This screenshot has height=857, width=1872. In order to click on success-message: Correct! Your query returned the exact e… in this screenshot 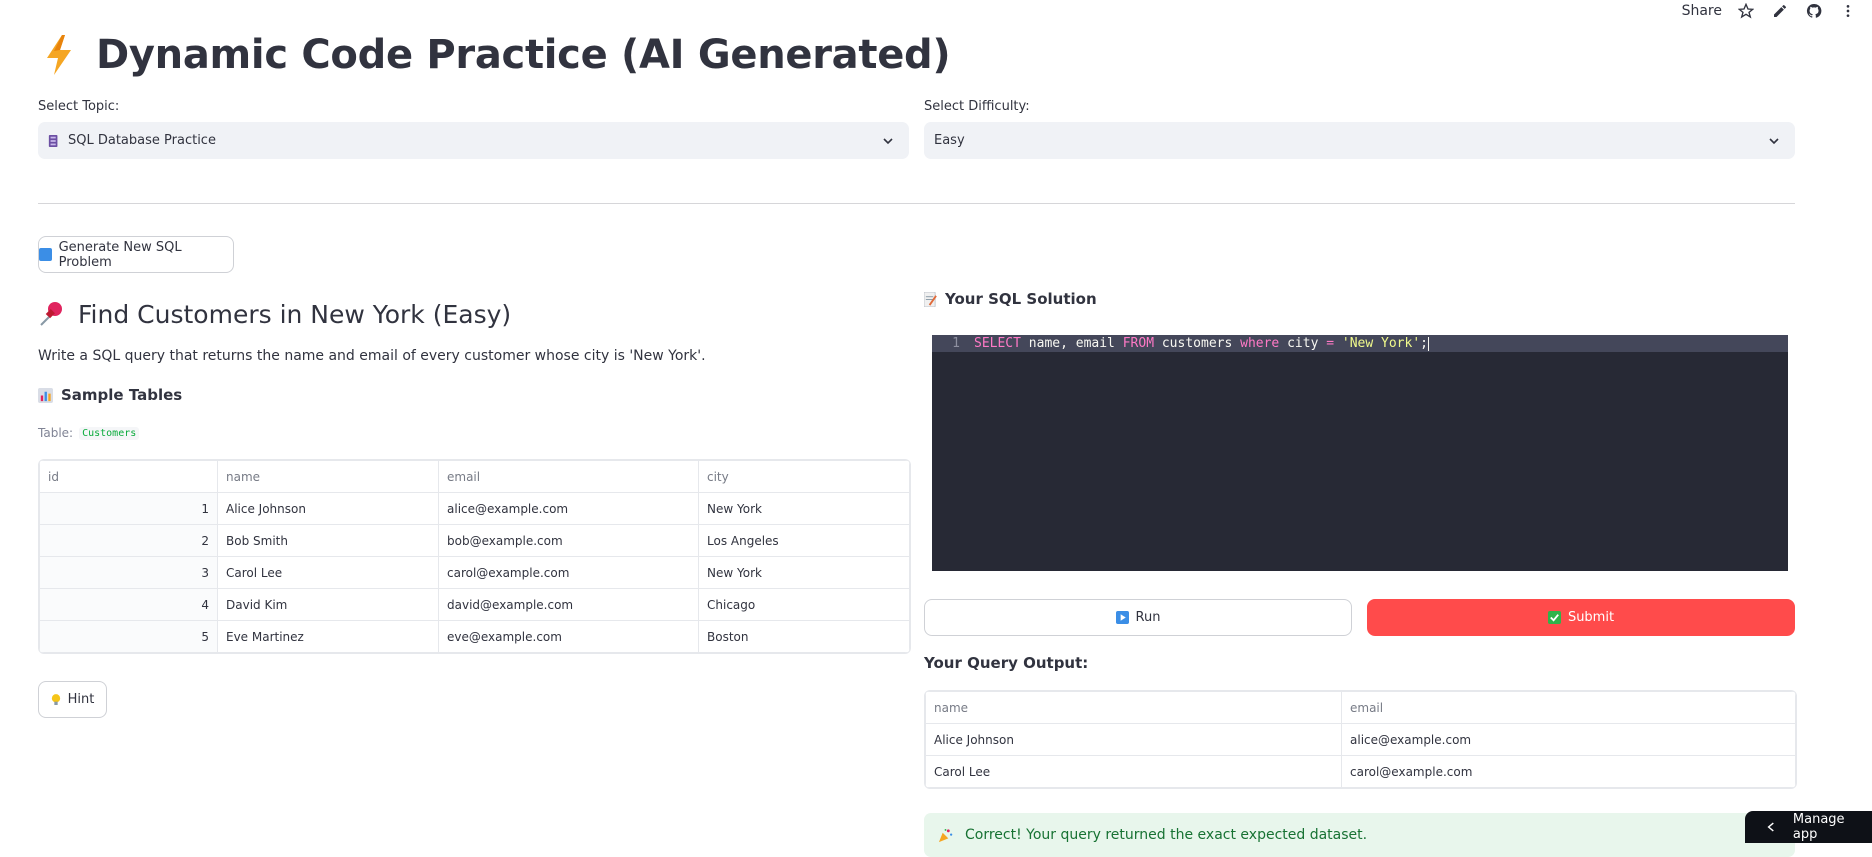, I will do `click(1166, 835)`.